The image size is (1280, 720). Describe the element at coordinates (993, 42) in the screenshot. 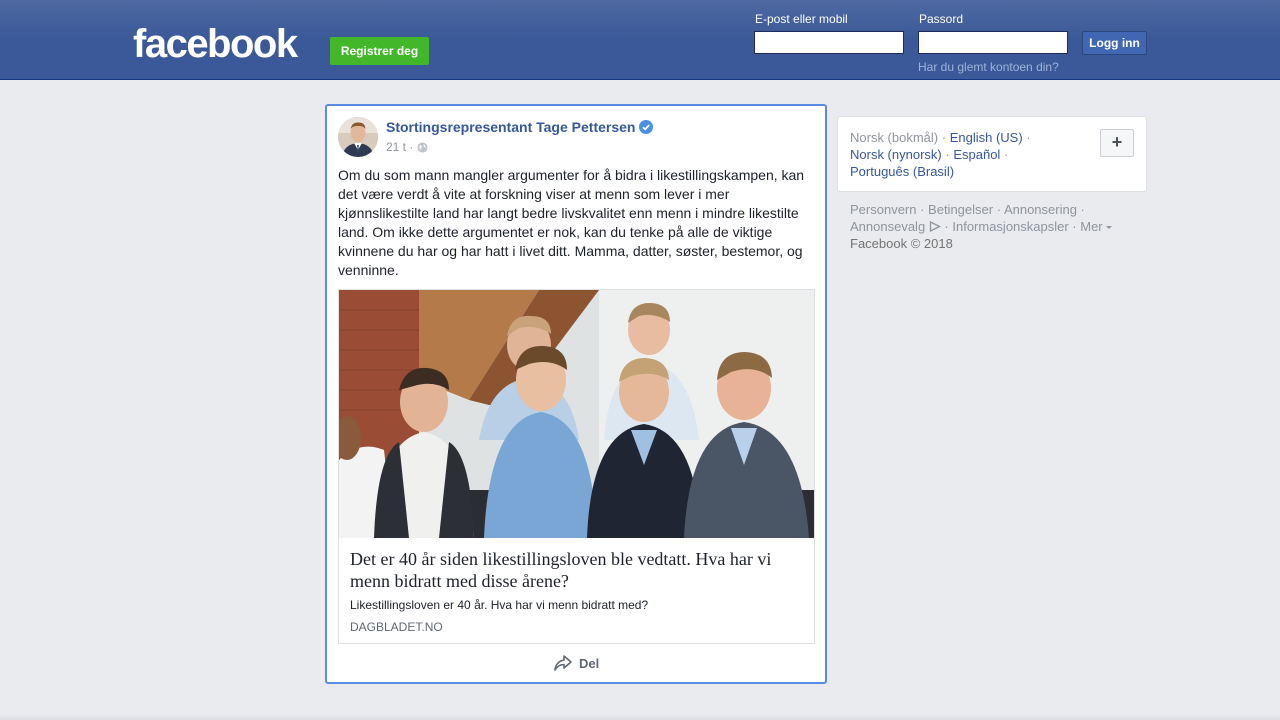

I see `password-input` at that location.